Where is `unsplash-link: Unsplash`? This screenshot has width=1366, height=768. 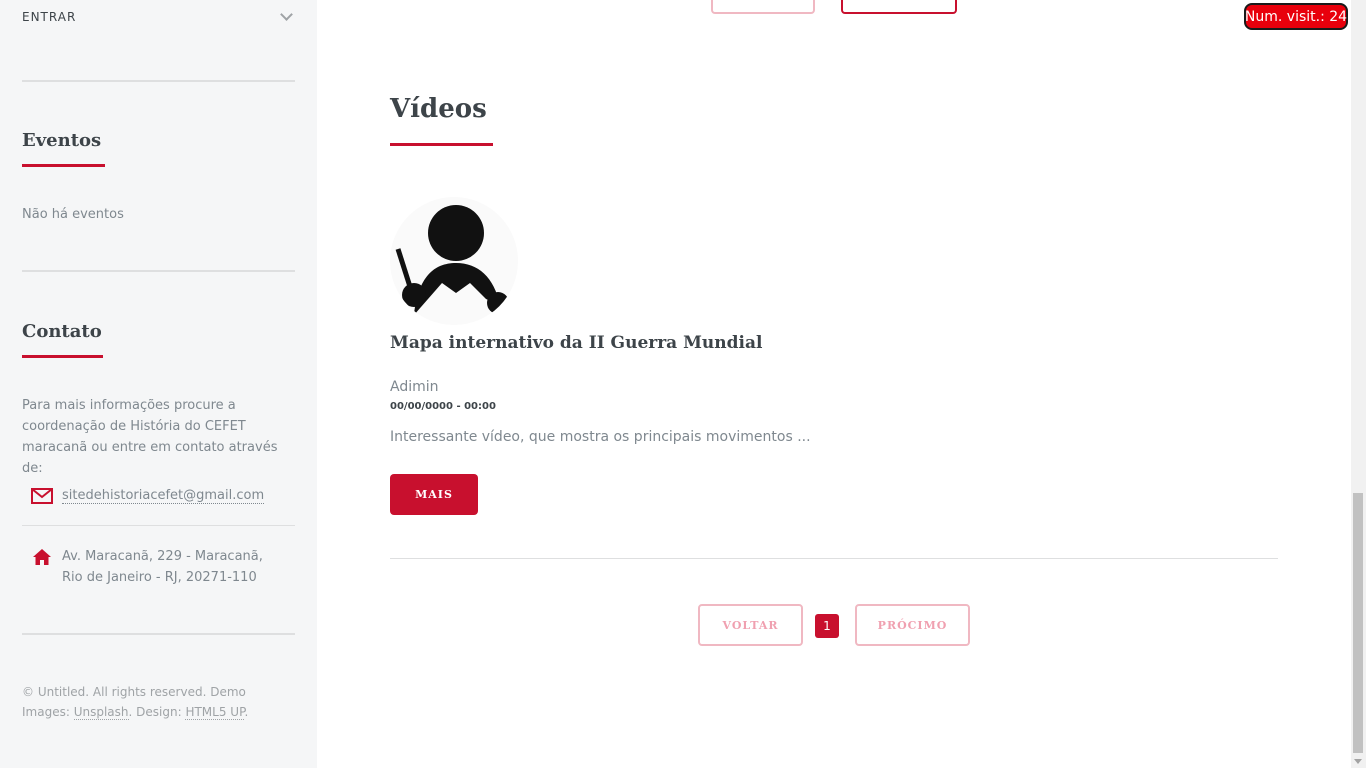 unsplash-link: Unsplash is located at coordinates (101, 712).